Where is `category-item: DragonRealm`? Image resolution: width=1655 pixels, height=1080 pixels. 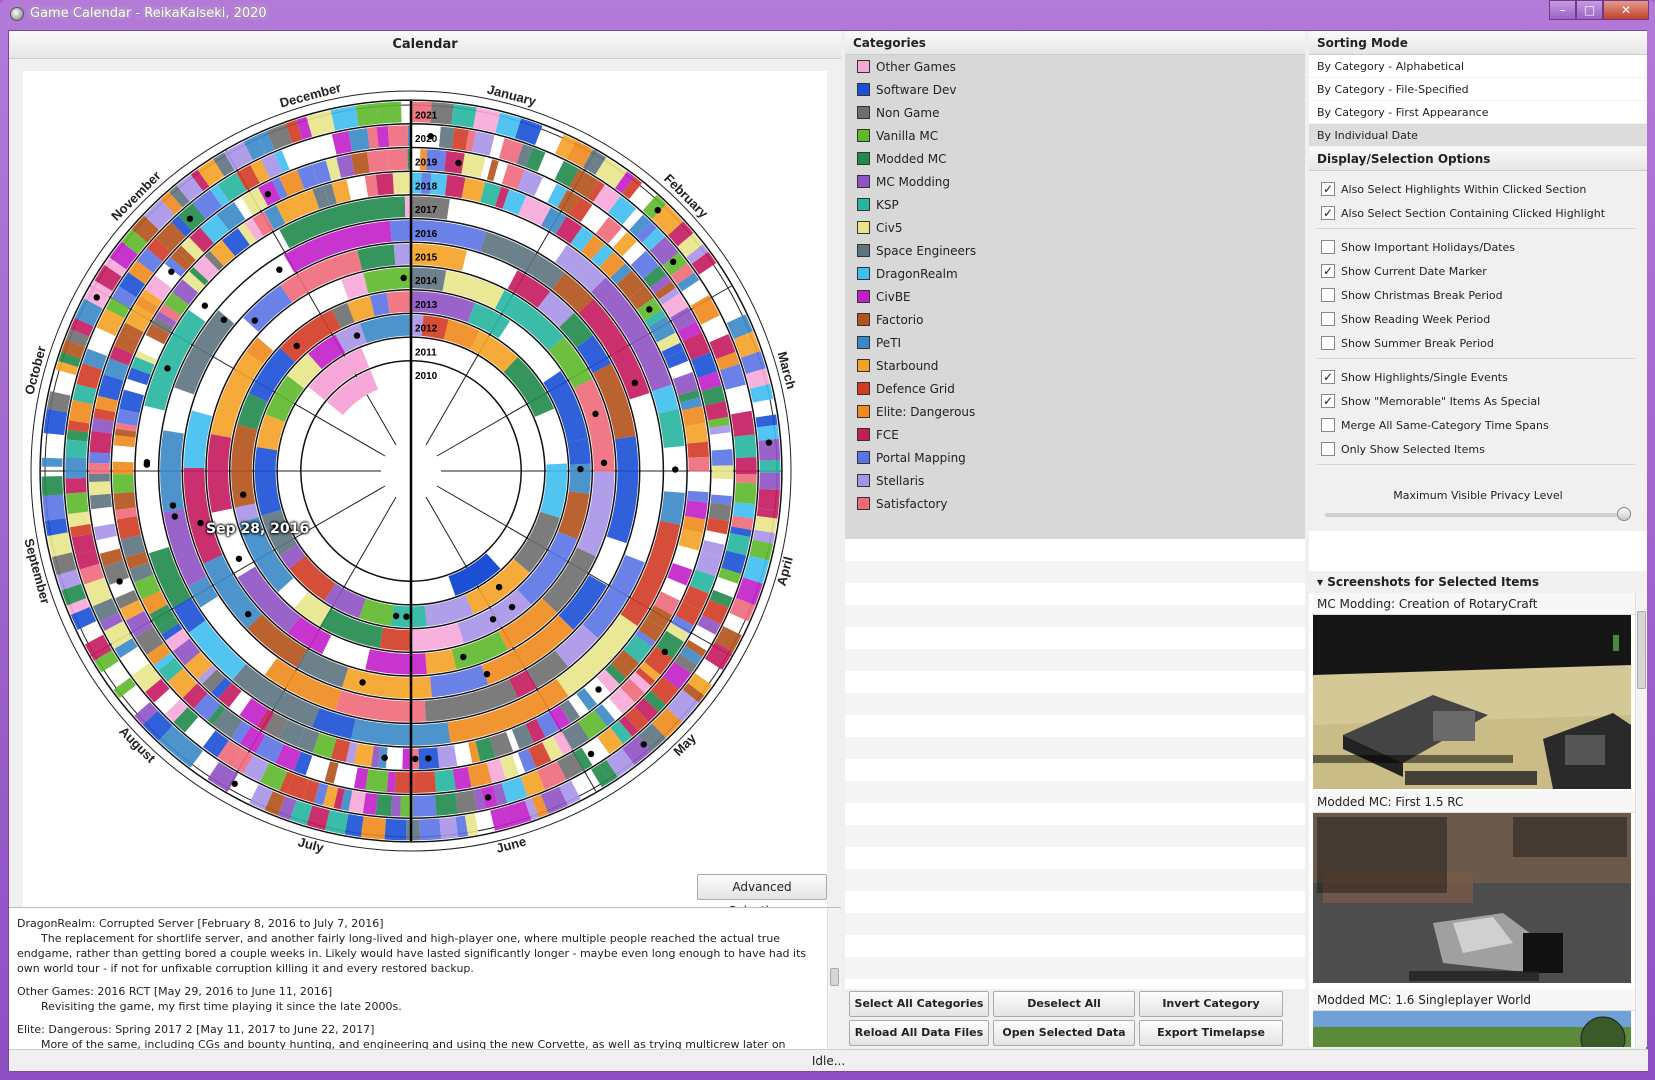
category-item: DragonRealm is located at coordinates (1075, 273).